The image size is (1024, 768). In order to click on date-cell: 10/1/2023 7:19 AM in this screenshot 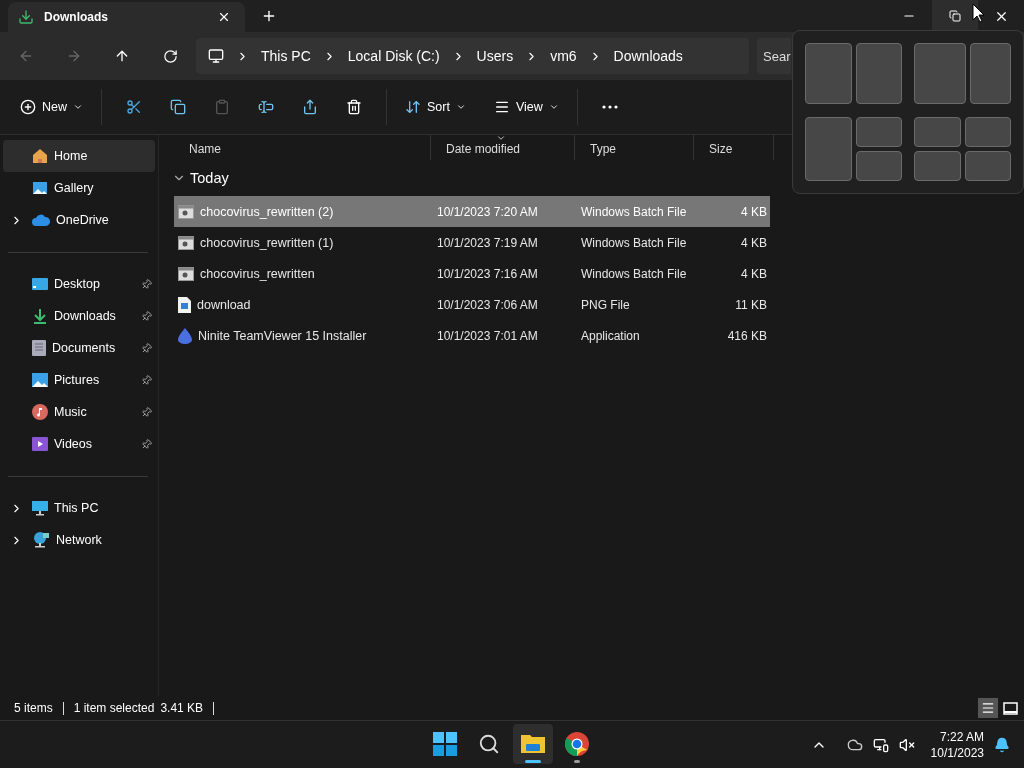, I will do `click(487, 242)`.